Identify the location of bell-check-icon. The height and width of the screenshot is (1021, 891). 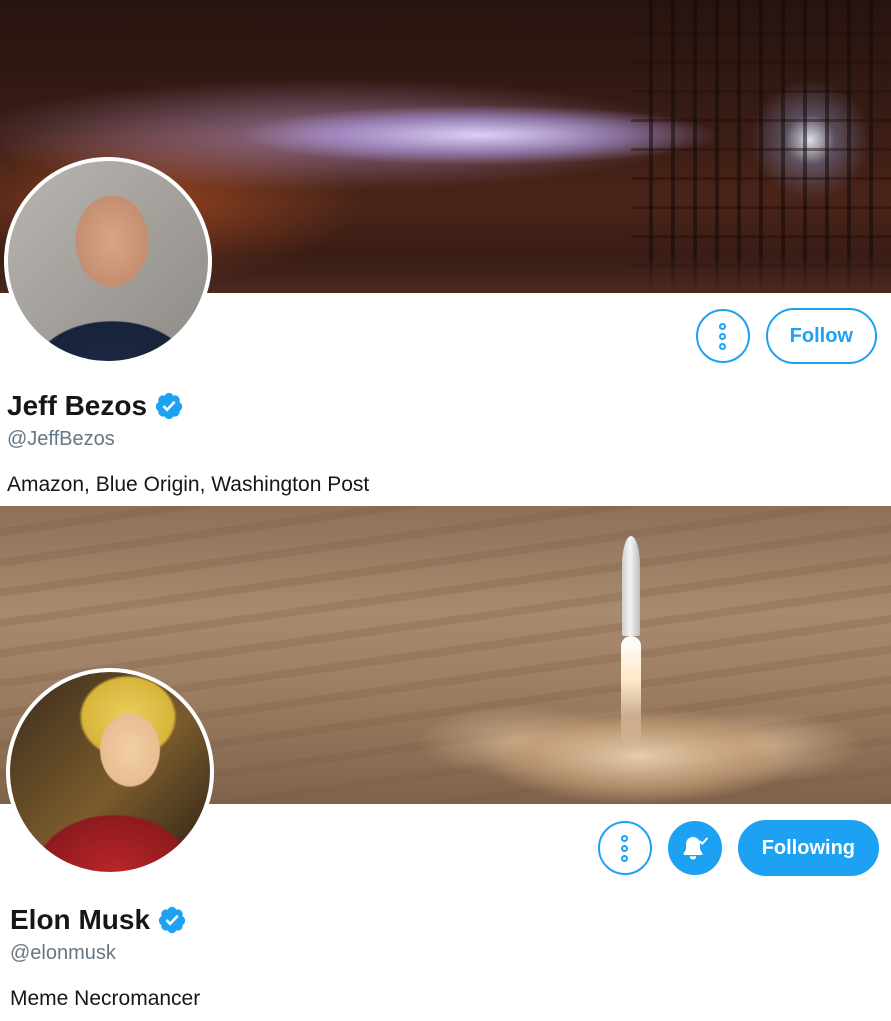
(695, 848).